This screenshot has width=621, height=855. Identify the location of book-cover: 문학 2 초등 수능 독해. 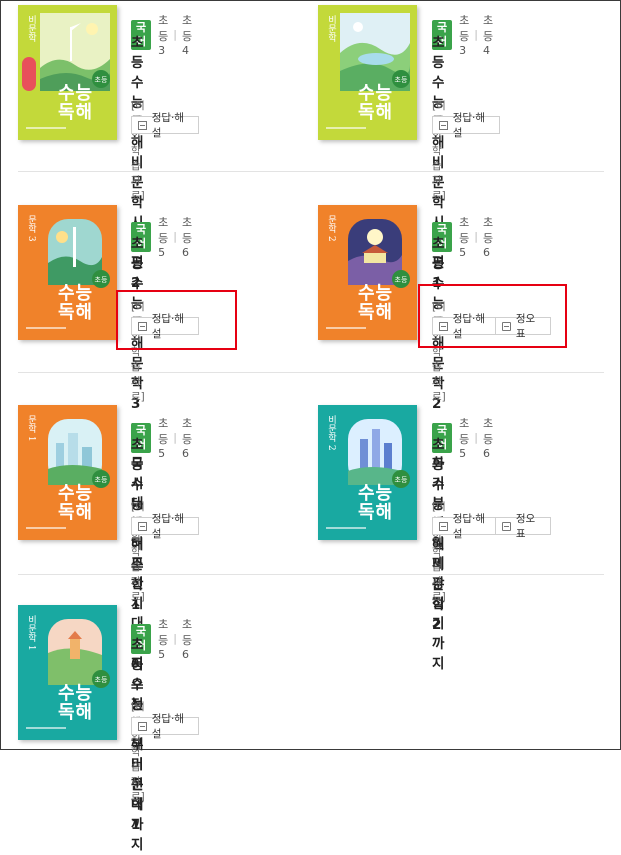
(367, 272).